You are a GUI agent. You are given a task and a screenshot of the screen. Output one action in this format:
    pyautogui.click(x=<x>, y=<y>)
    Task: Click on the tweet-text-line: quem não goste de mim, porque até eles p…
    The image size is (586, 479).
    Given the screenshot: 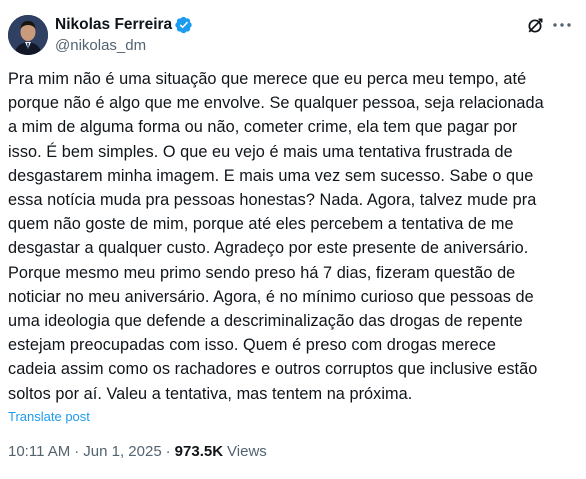 What is the action you would take?
    pyautogui.click(x=261, y=224)
    